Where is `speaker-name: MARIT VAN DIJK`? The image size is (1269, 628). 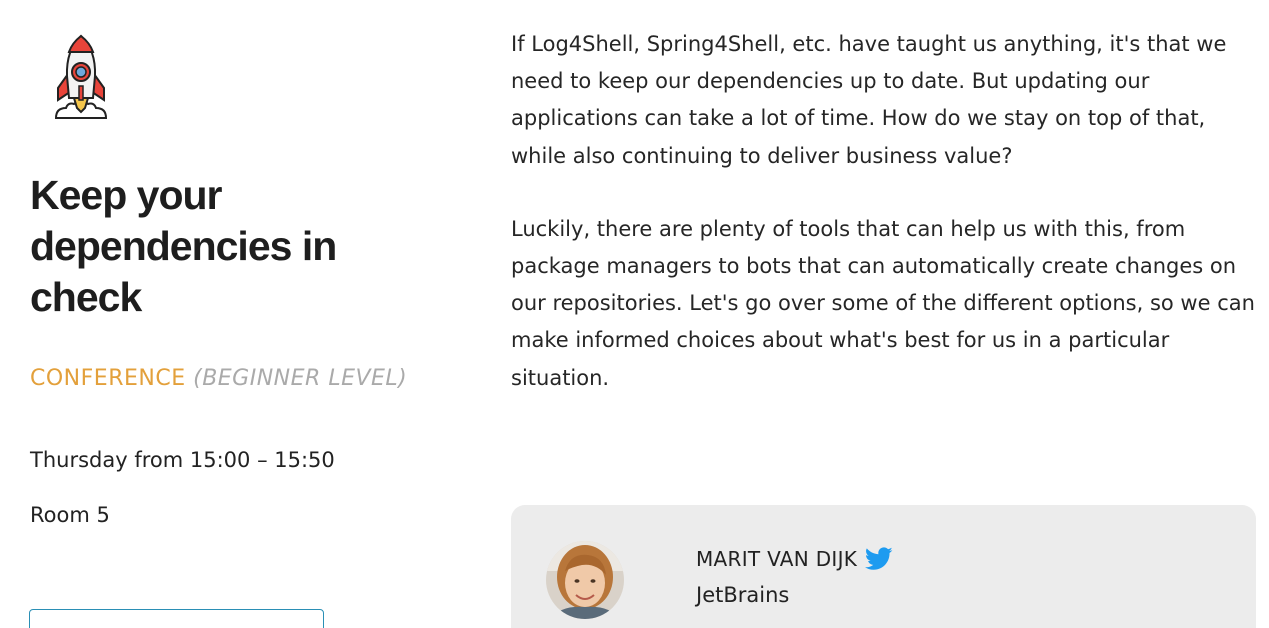 speaker-name: MARIT VAN DIJK is located at coordinates (776, 559).